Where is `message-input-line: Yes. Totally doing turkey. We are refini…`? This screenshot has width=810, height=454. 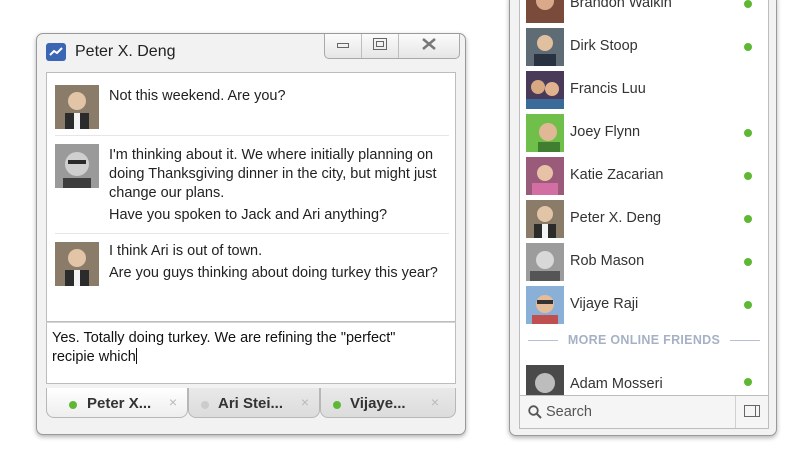
message-input-line: Yes. Totally doing turkey. We are refini… is located at coordinates (224, 338).